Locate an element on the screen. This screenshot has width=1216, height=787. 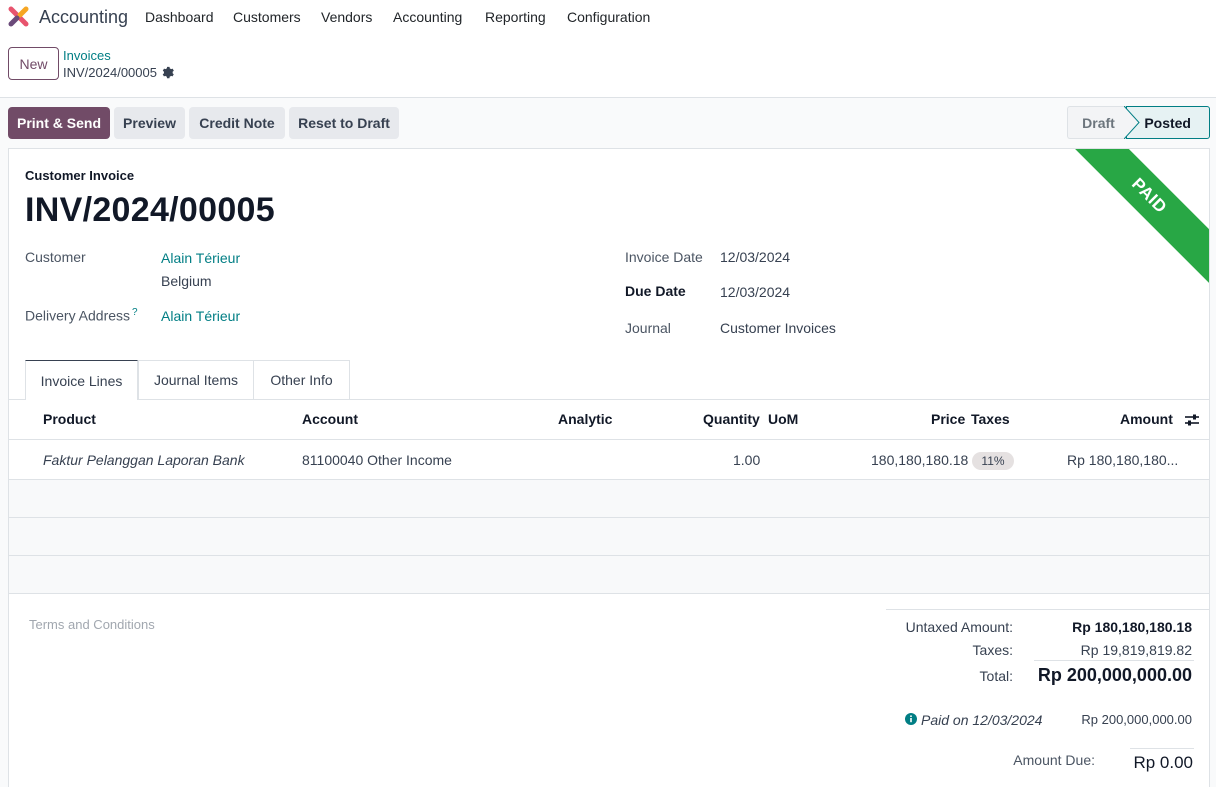
row-account: 81100040 Other Income is located at coordinates (377, 460).